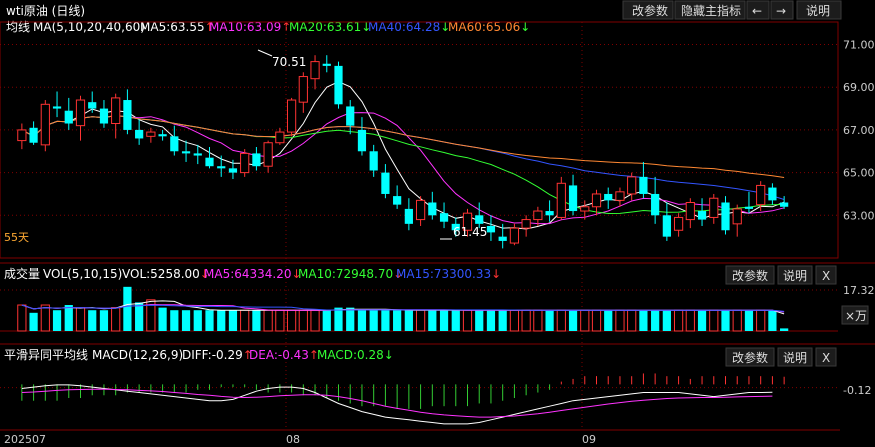  I want to click on volume-help-button: 说明, so click(795, 275).